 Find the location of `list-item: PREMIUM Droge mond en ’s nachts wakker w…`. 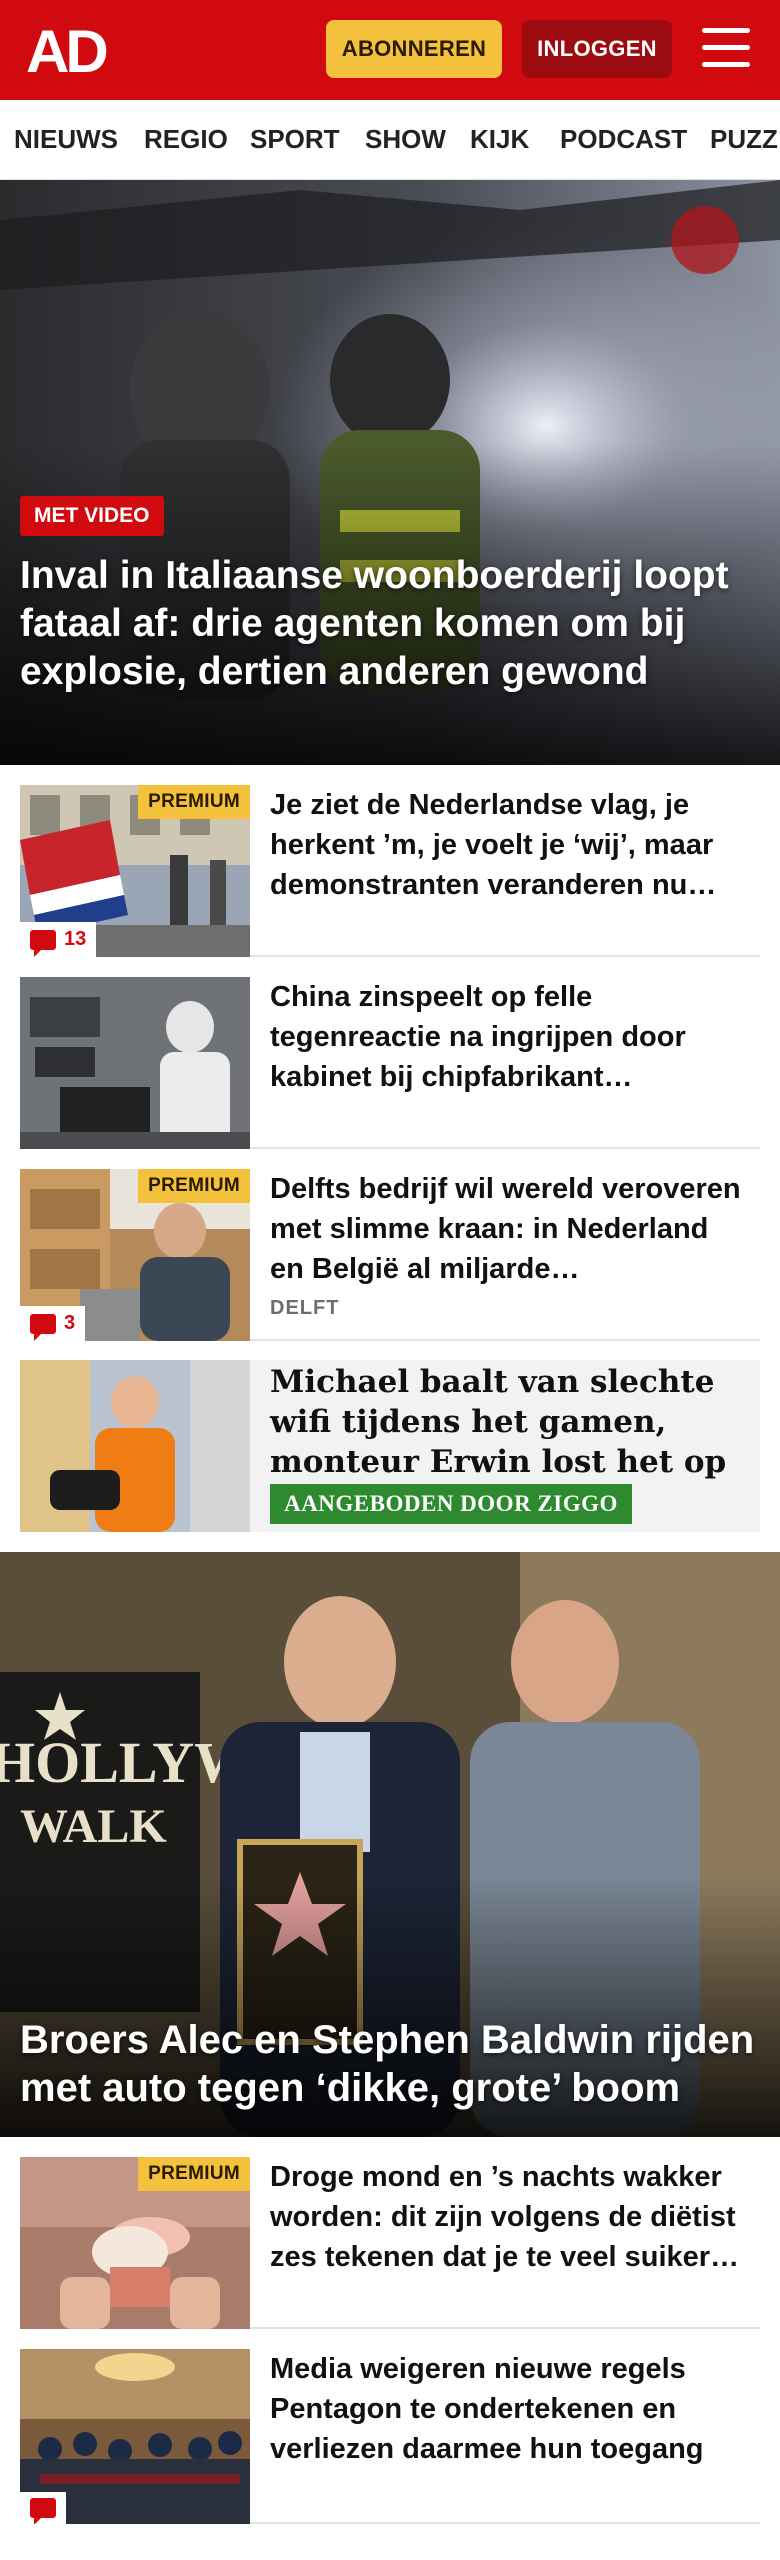

list-item: PREMIUM Droge mond en ’s nachts wakker w… is located at coordinates (390, 2243).